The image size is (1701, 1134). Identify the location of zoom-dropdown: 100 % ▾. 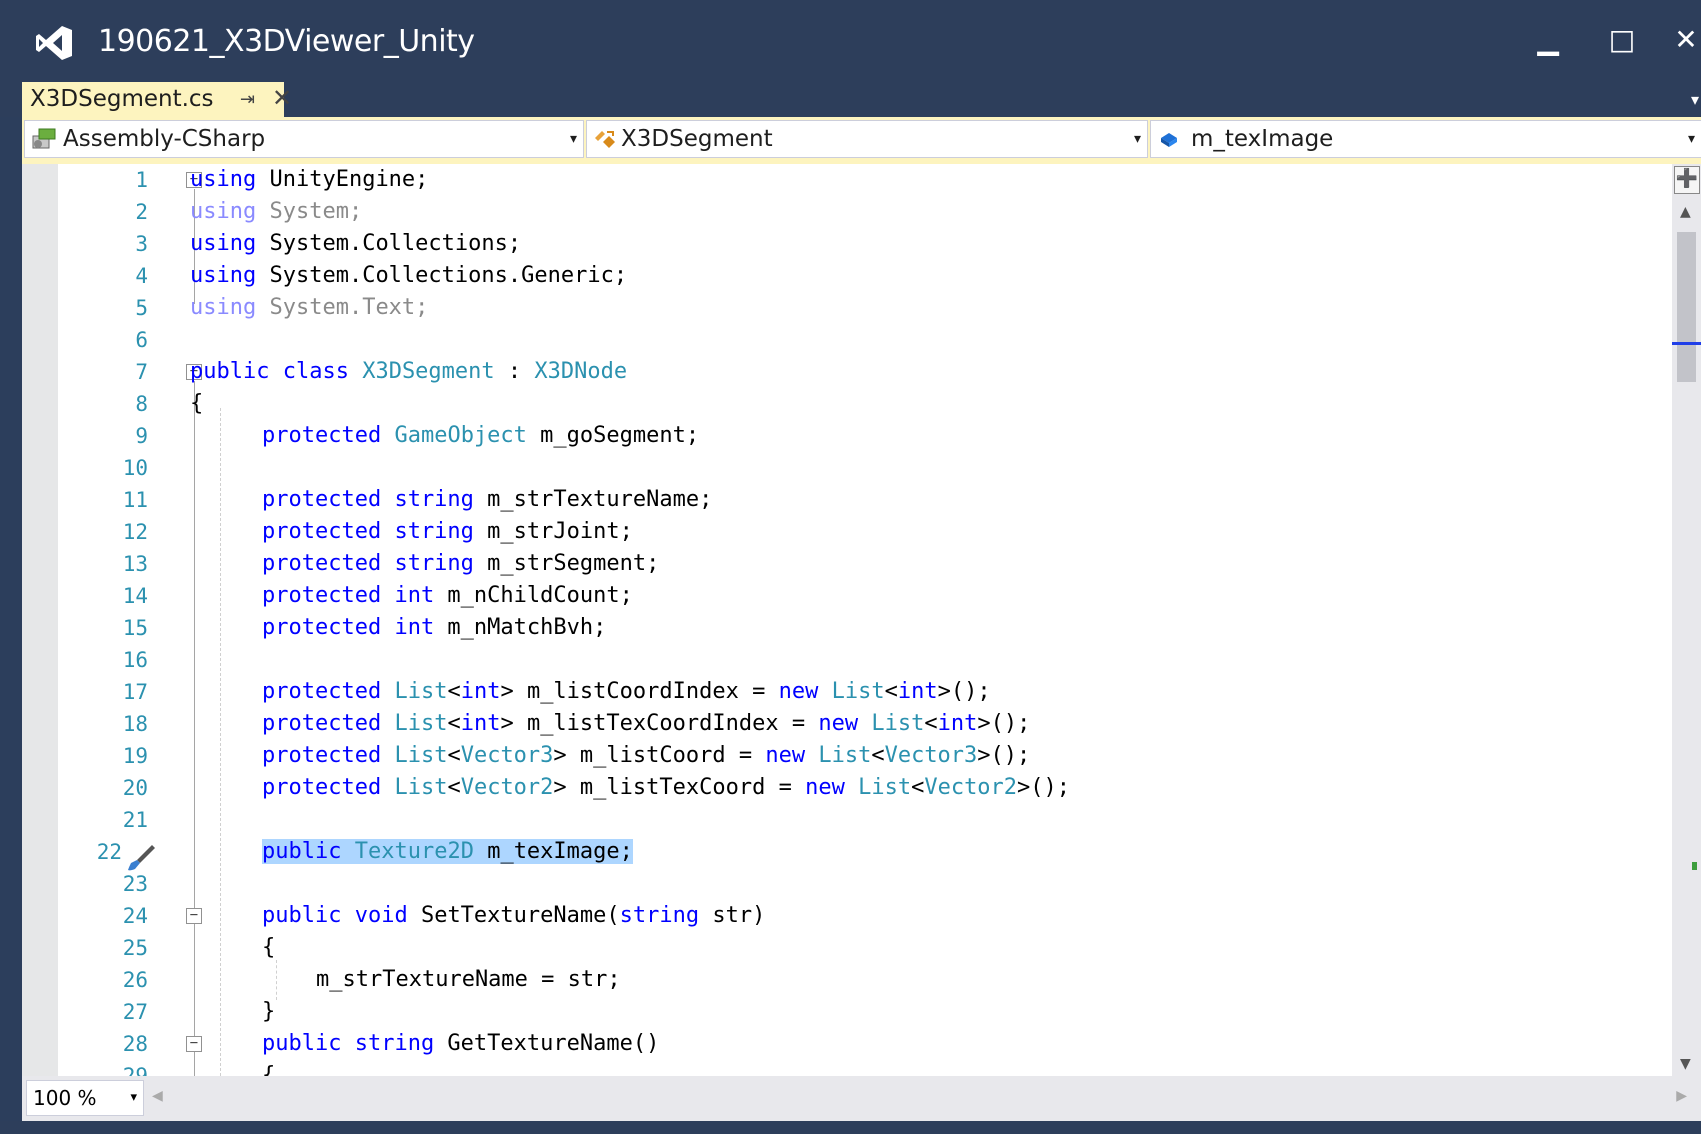
(85, 1098).